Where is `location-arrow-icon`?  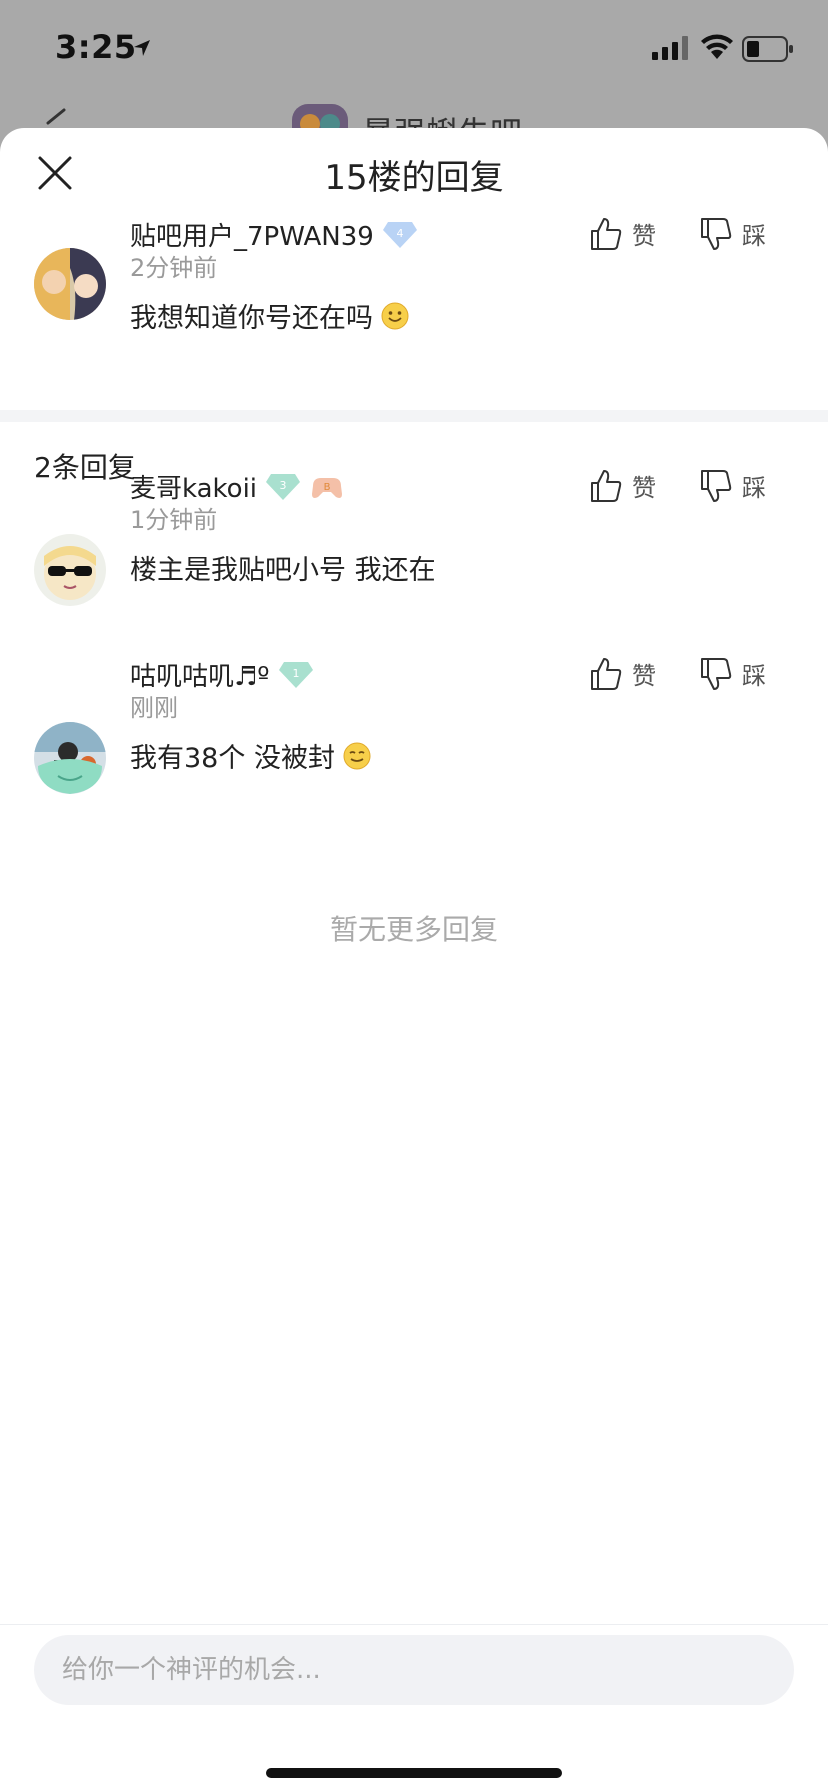
location-arrow-icon is located at coordinates (142, 48).